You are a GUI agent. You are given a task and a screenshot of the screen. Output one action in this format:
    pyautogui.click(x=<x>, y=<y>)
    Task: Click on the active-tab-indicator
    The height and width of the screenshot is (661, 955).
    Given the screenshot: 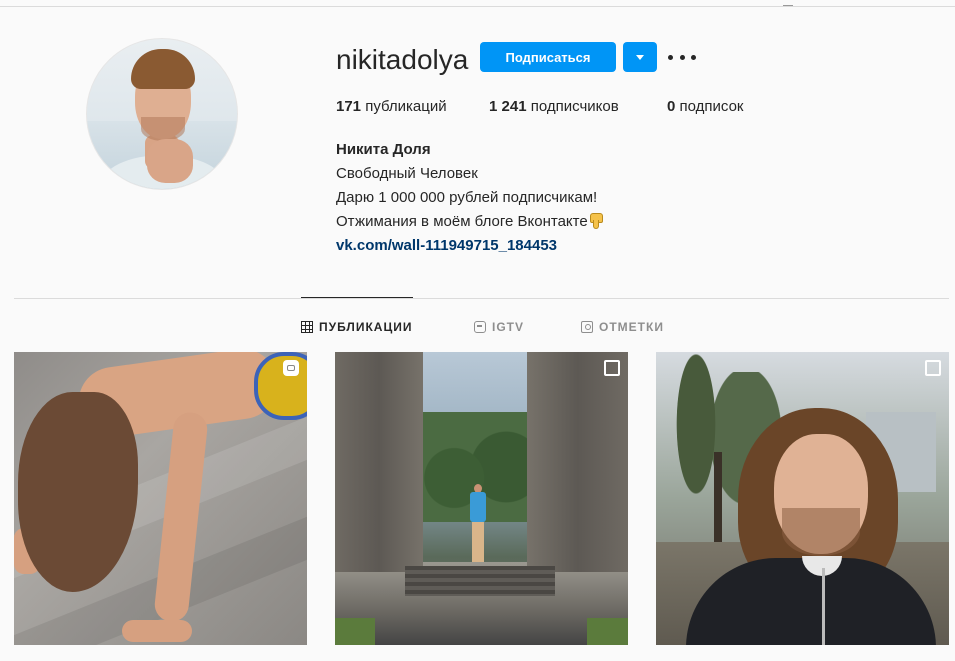 What is the action you would take?
    pyautogui.click(x=357, y=297)
    